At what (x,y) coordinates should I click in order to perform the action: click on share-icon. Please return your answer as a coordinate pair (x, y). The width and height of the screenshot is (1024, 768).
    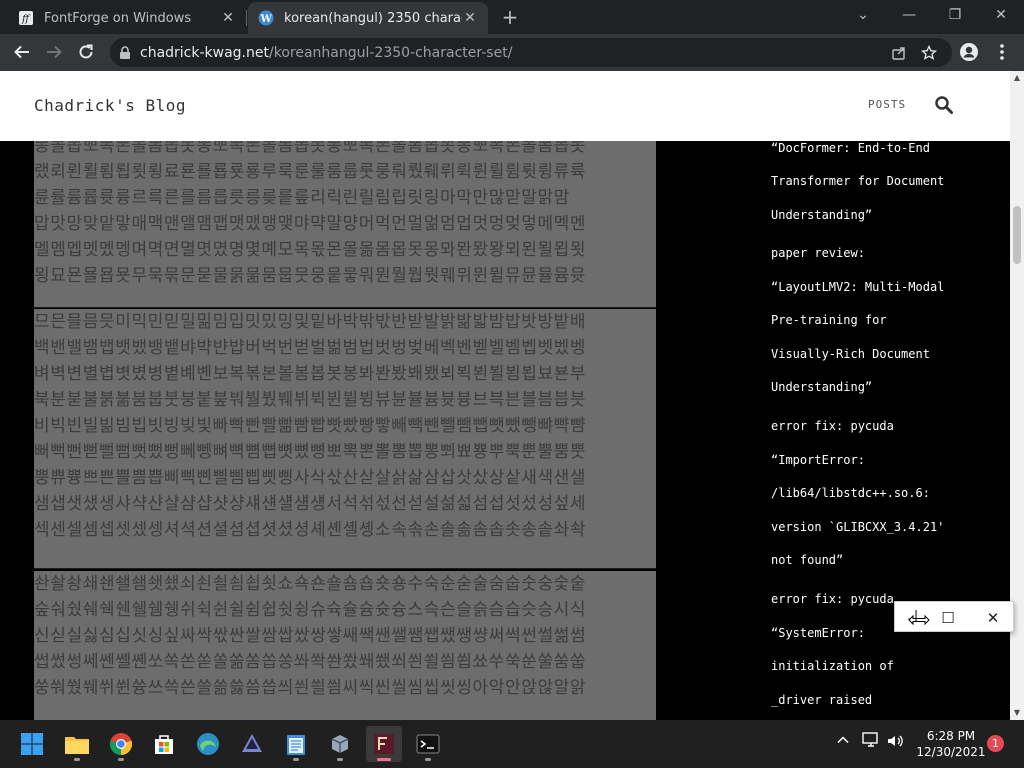
    Looking at the image, I should click on (899, 53).